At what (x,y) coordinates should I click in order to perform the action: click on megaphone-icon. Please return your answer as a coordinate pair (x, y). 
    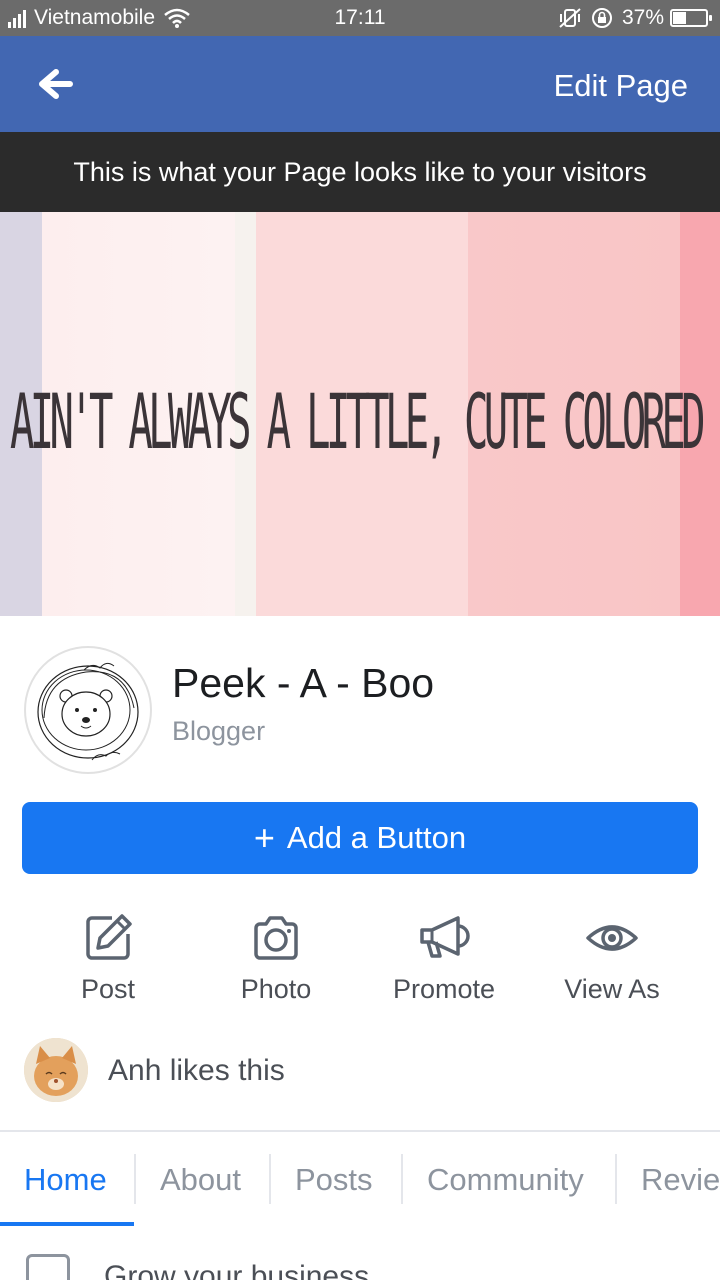
    Looking at the image, I should click on (445, 937).